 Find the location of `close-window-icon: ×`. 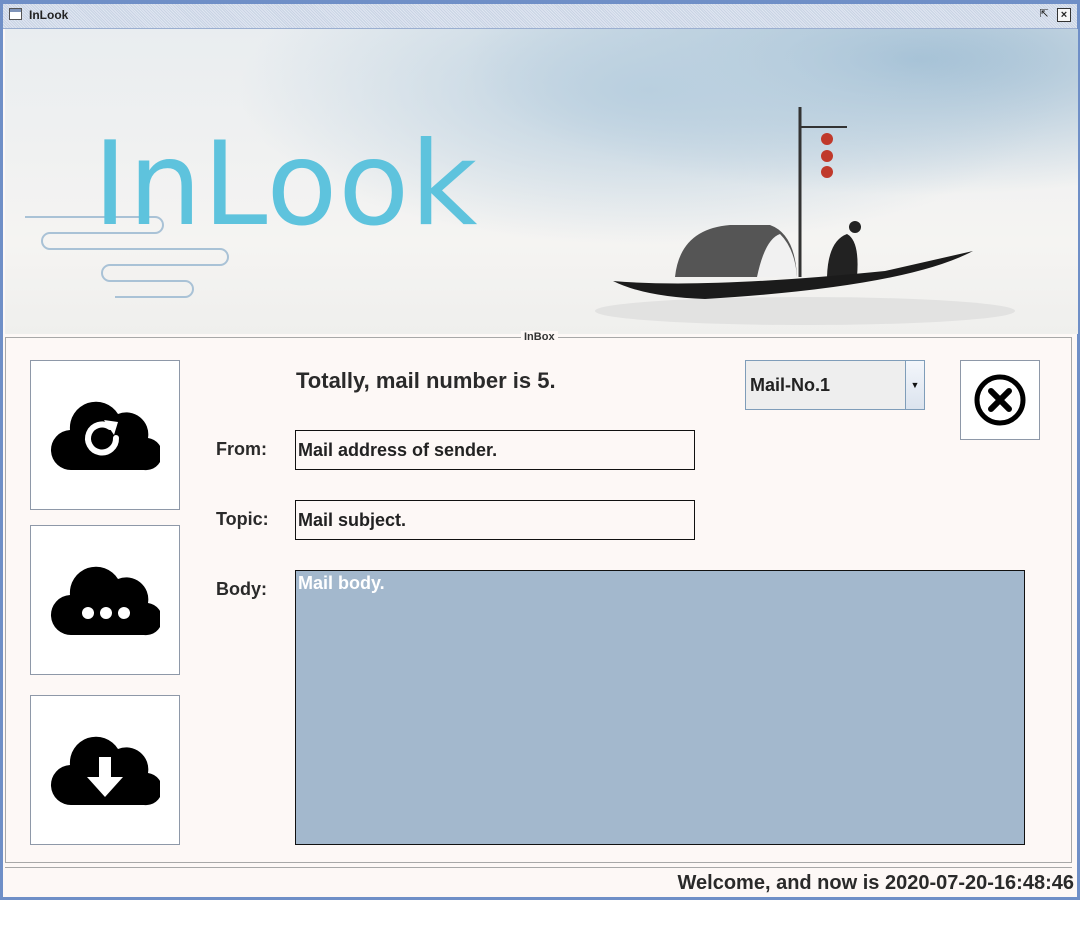

close-window-icon: × is located at coordinates (1064, 15).